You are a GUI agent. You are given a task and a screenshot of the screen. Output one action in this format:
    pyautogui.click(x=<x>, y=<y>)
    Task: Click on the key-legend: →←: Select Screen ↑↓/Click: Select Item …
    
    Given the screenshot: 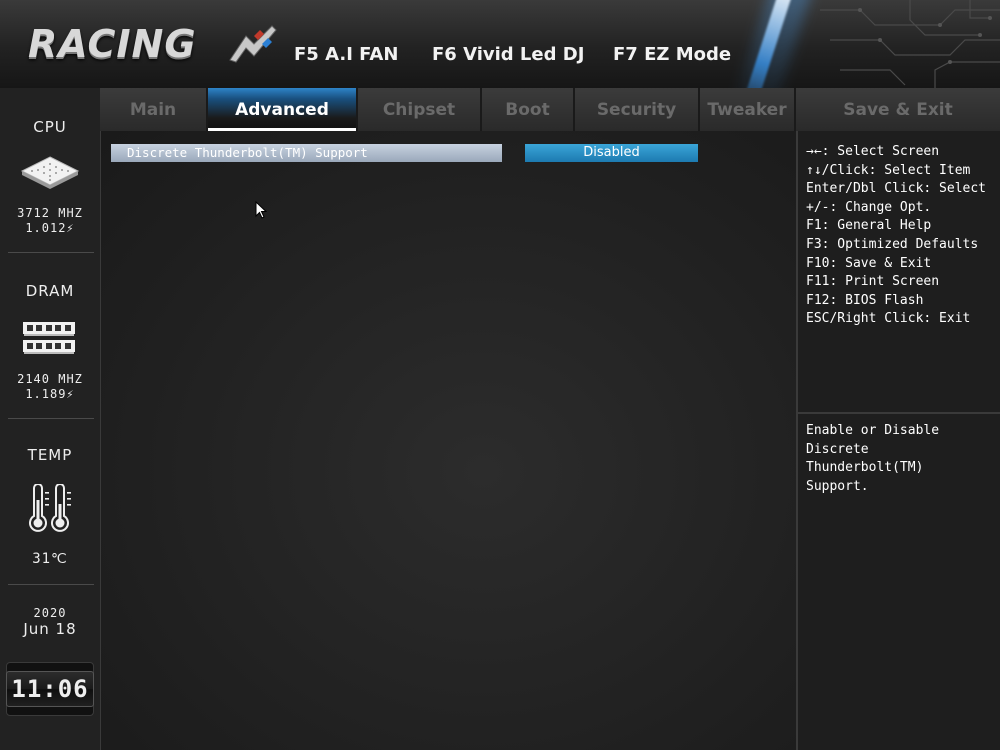 What is the action you would take?
    pyautogui.click(x=903, y=236)
    